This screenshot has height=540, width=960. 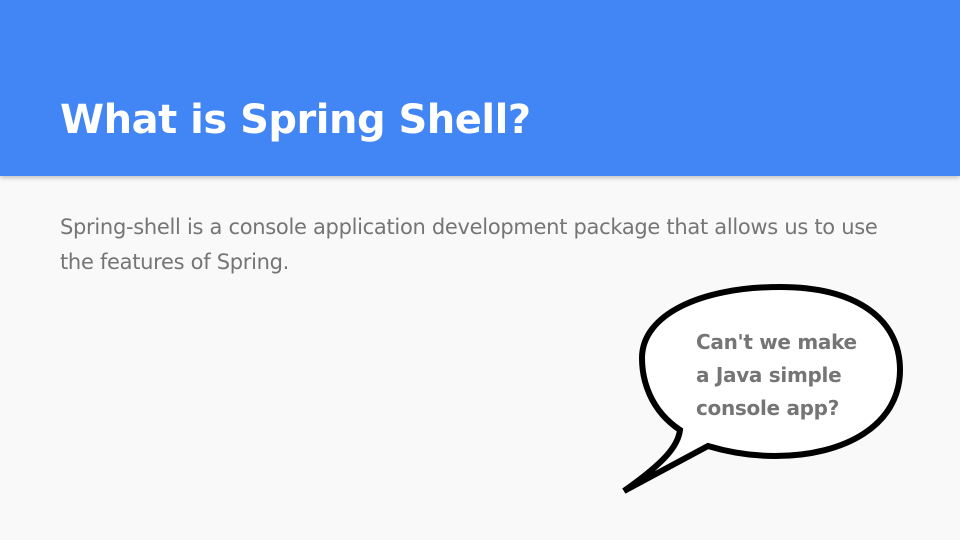 What do you see at coordinates (295, 120) in the screenshot?
I see `slide-title: What is Spring Shell?` at bounding box center [295, 120].